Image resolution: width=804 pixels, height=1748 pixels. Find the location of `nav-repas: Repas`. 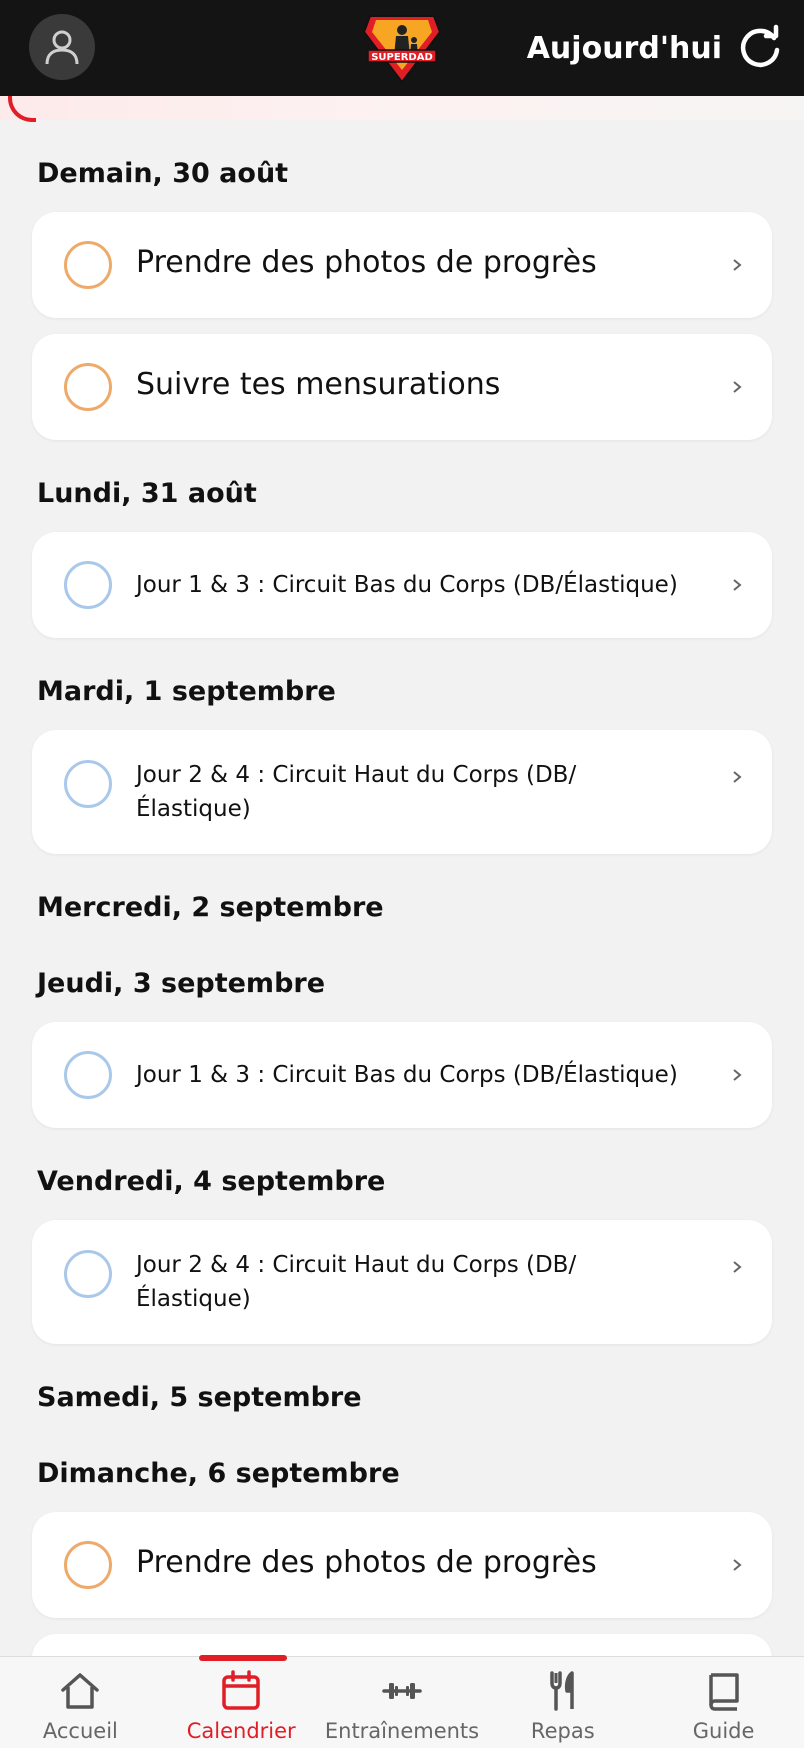

nav-repas: Repas is located at coordinates (562, 1702).